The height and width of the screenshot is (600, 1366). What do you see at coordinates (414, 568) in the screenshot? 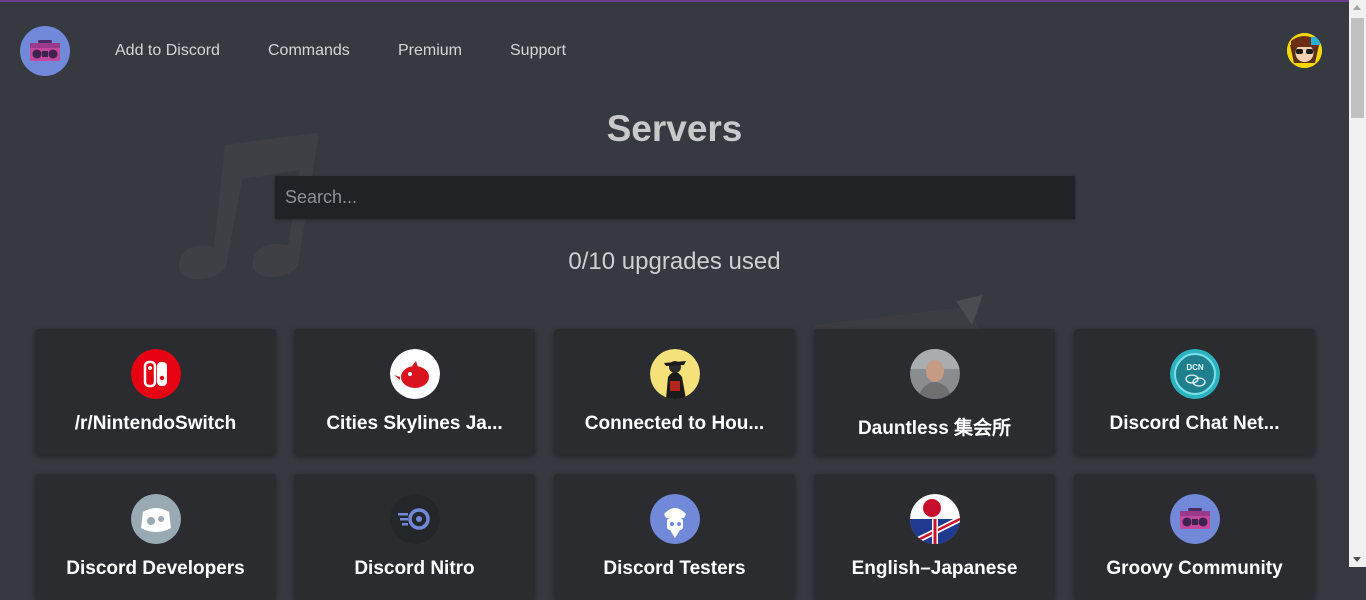
I see `server-name: Discord Nitro` at bounding box center [414, 568].